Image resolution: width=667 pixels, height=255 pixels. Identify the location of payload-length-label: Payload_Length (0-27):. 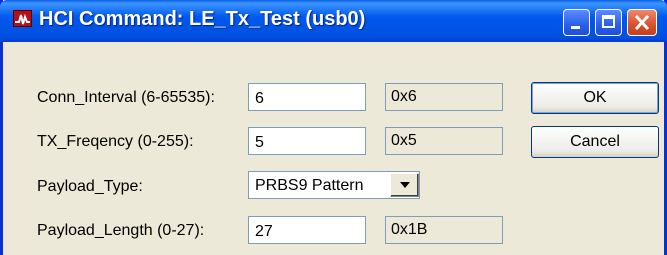
(121, 230).